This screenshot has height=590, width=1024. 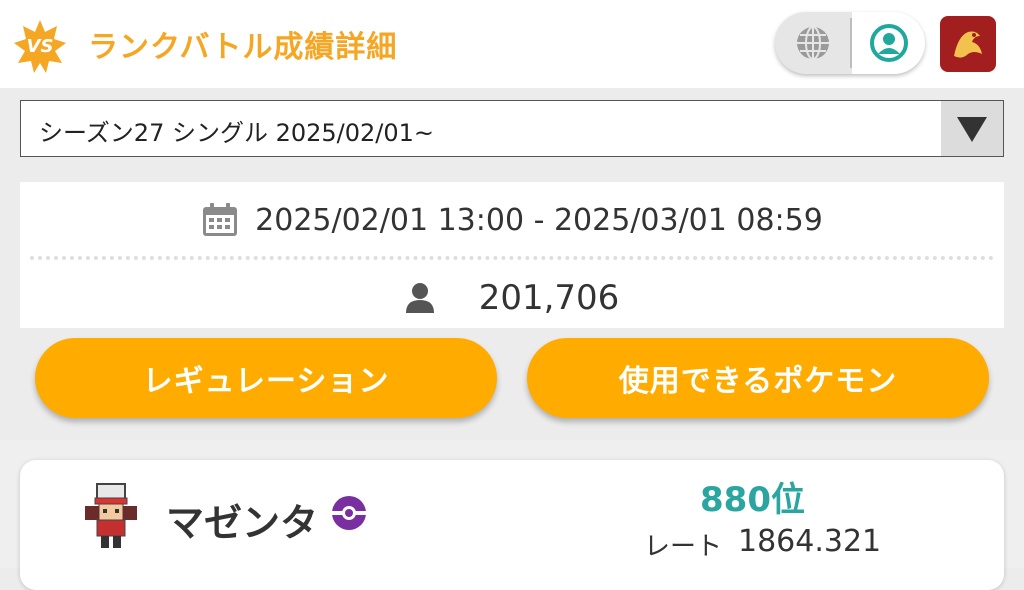 I want to click on date-range-row: 2025/02/01 13:00 - 2025/03/01 08:59, so click(x=512, y=220).